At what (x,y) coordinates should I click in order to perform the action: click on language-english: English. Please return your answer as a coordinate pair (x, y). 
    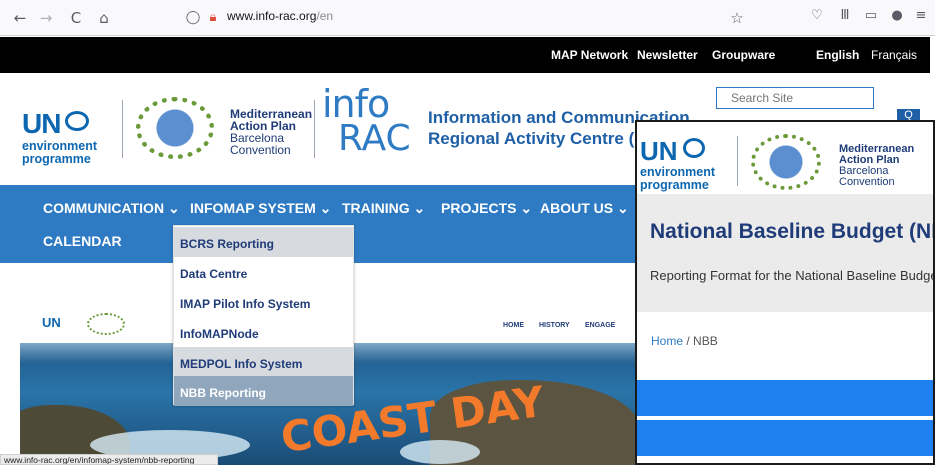
    Looking at the image, I should click on (837, 55).